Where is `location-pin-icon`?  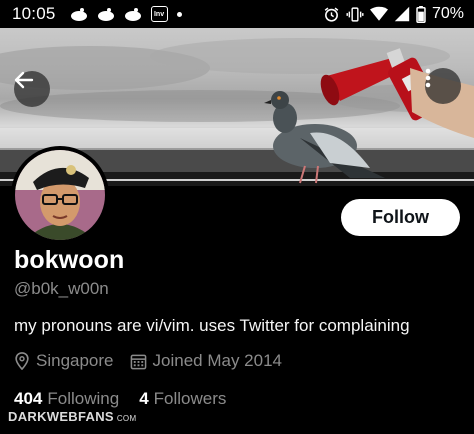 location-pin-icon is located at coordinates (22, 361).